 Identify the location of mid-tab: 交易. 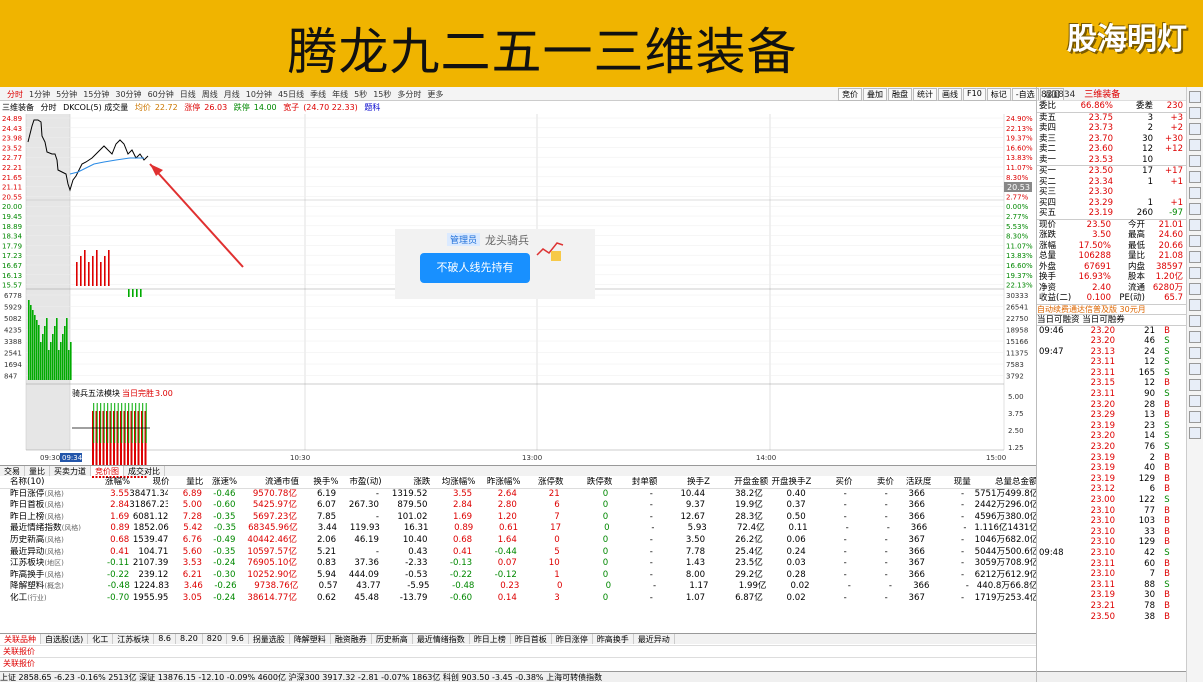
(12, 471).